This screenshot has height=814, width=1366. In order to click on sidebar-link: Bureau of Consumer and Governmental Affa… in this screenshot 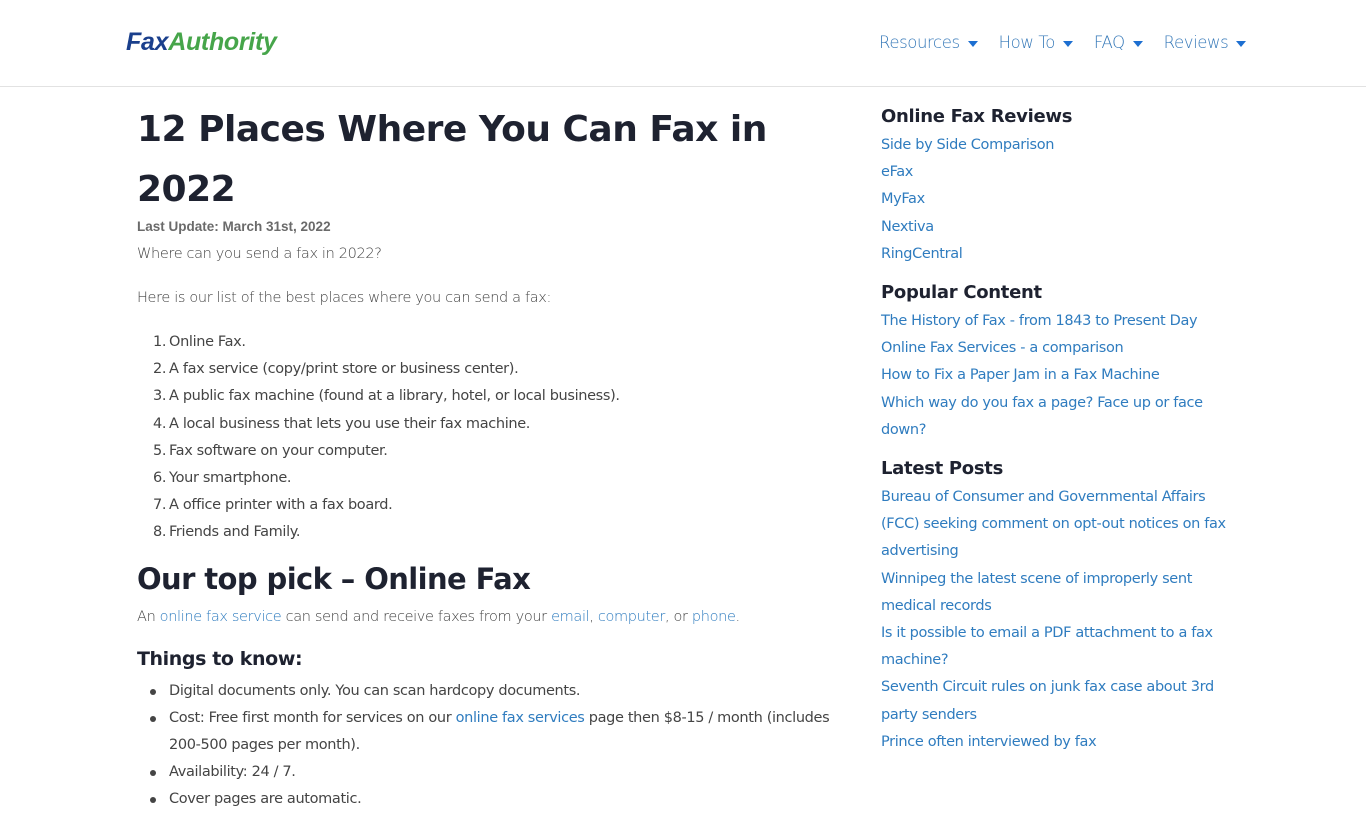, I will do `click(1053, 524)`.